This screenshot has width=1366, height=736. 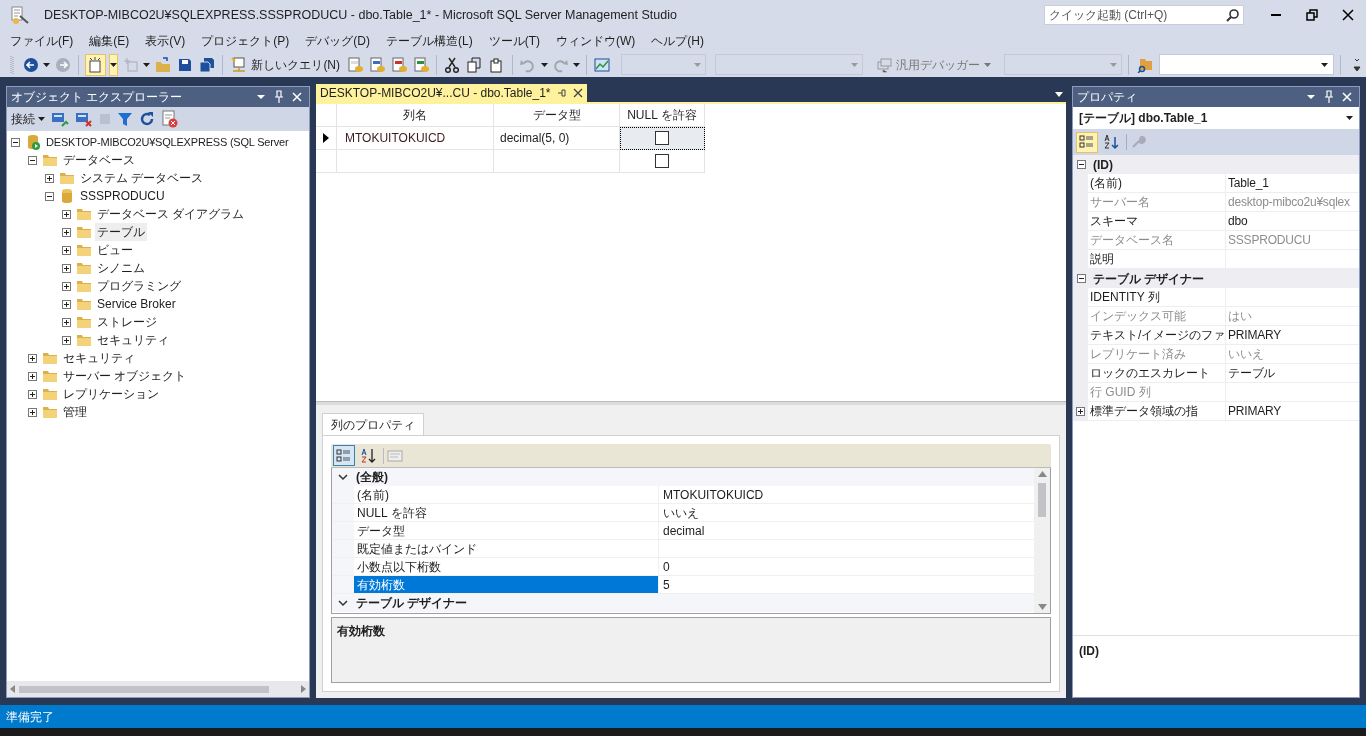 What do you see at coordinates (1238, 221) in the screenshot?
I see `property-value: dbo` at bounding box center [1238, 221].